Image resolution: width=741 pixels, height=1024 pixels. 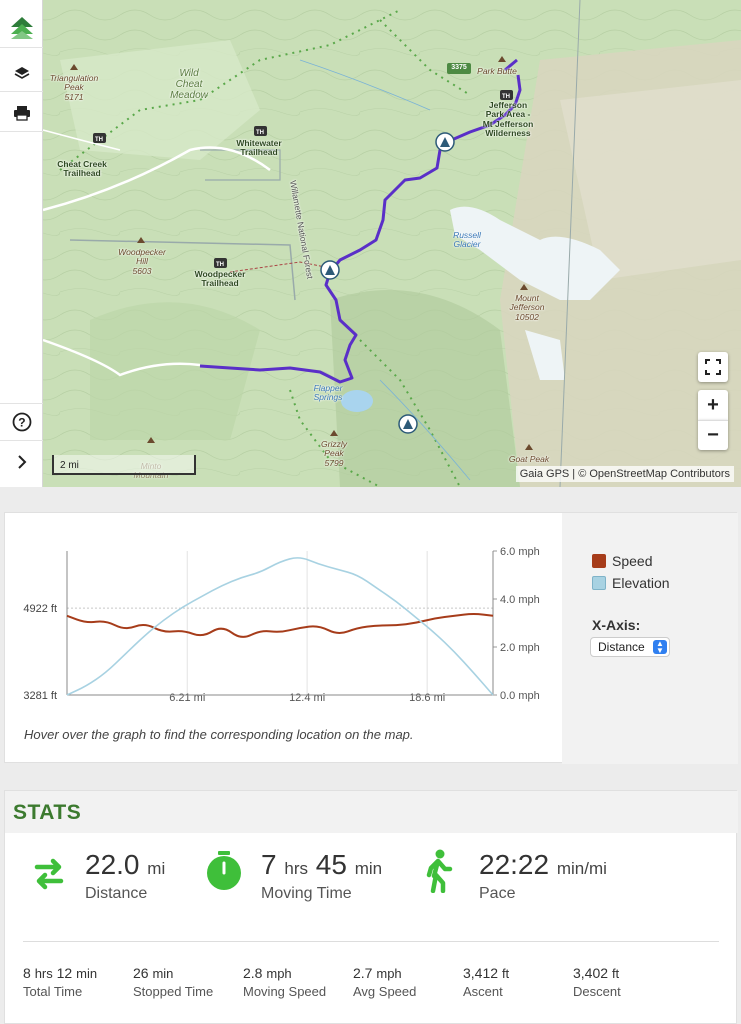 I want to click on label-cheat-creek-trailhead: Cheat Creek Trailhead, so click(x=82, y=169).